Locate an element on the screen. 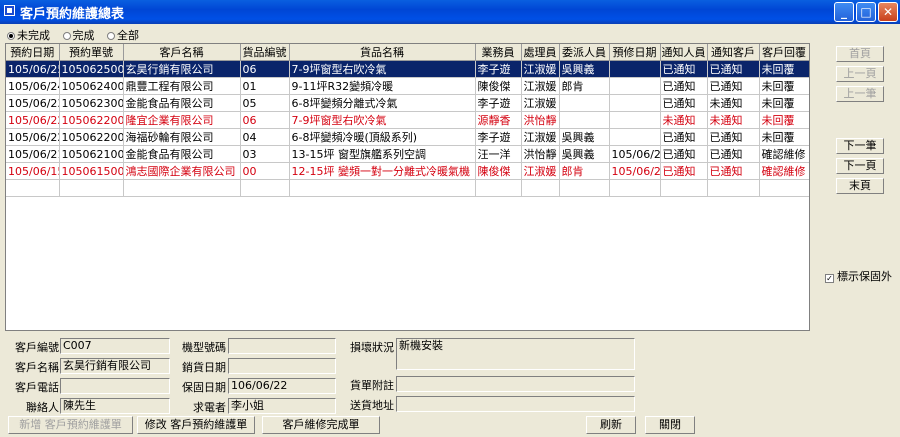 This screenshot has height=437, width=900. col-header-appt-no: 預約單號 is located at coordinates (91, 52).